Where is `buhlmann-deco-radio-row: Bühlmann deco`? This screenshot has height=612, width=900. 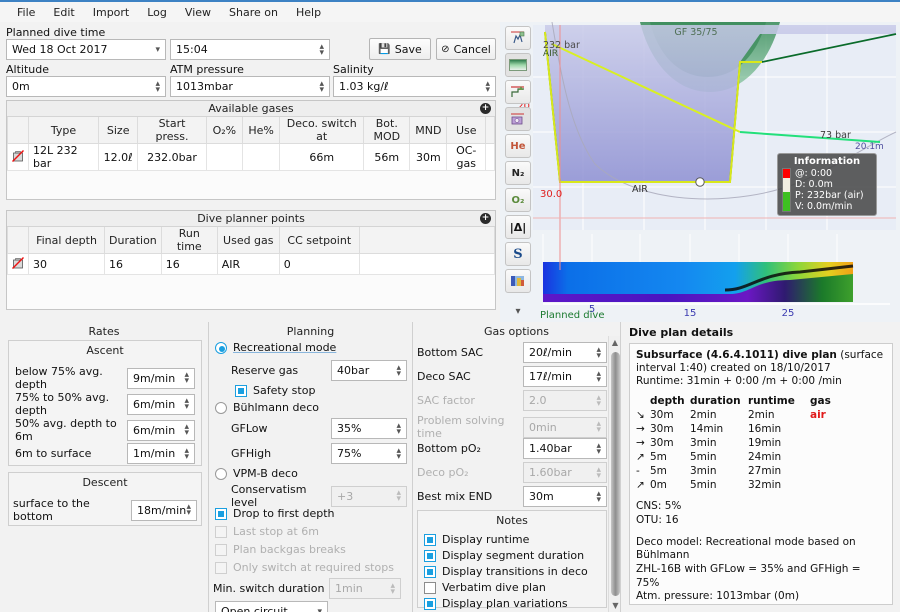 buhlmann-deco-radio-row: Bühlmann deco is located at coordinates (267, 407).